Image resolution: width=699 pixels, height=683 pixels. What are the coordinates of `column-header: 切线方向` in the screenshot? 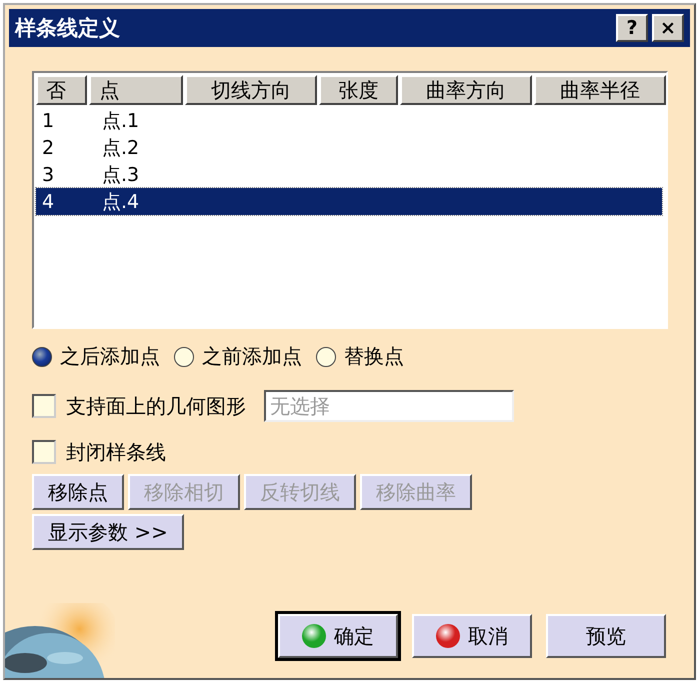 It's located at (251, 90).